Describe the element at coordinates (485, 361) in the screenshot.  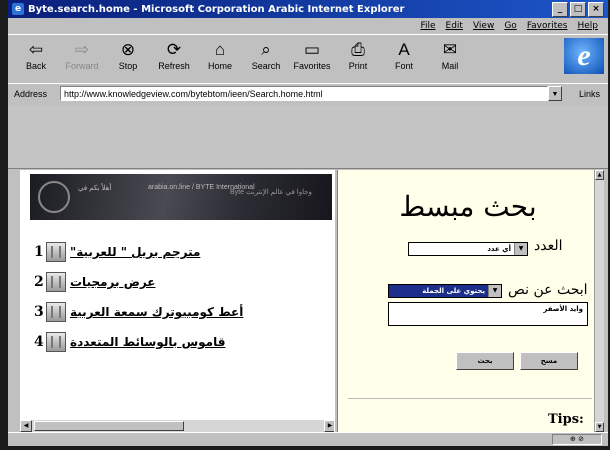
I see `search-submit-button: بحث` at that location.